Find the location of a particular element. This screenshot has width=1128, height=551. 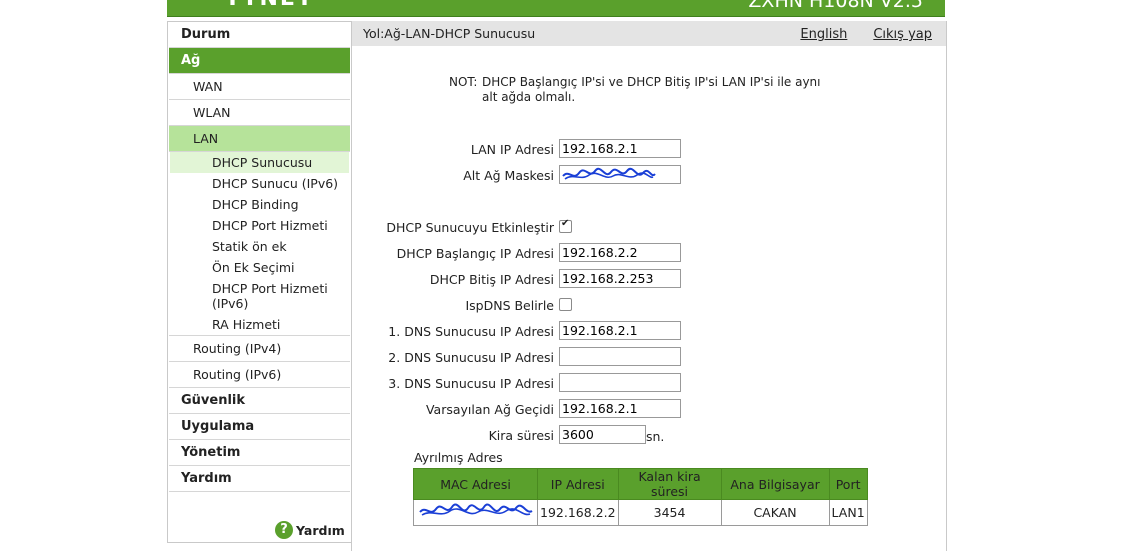

reserved-title: Ayrılmış Adres is located at coordinates (458, 457).